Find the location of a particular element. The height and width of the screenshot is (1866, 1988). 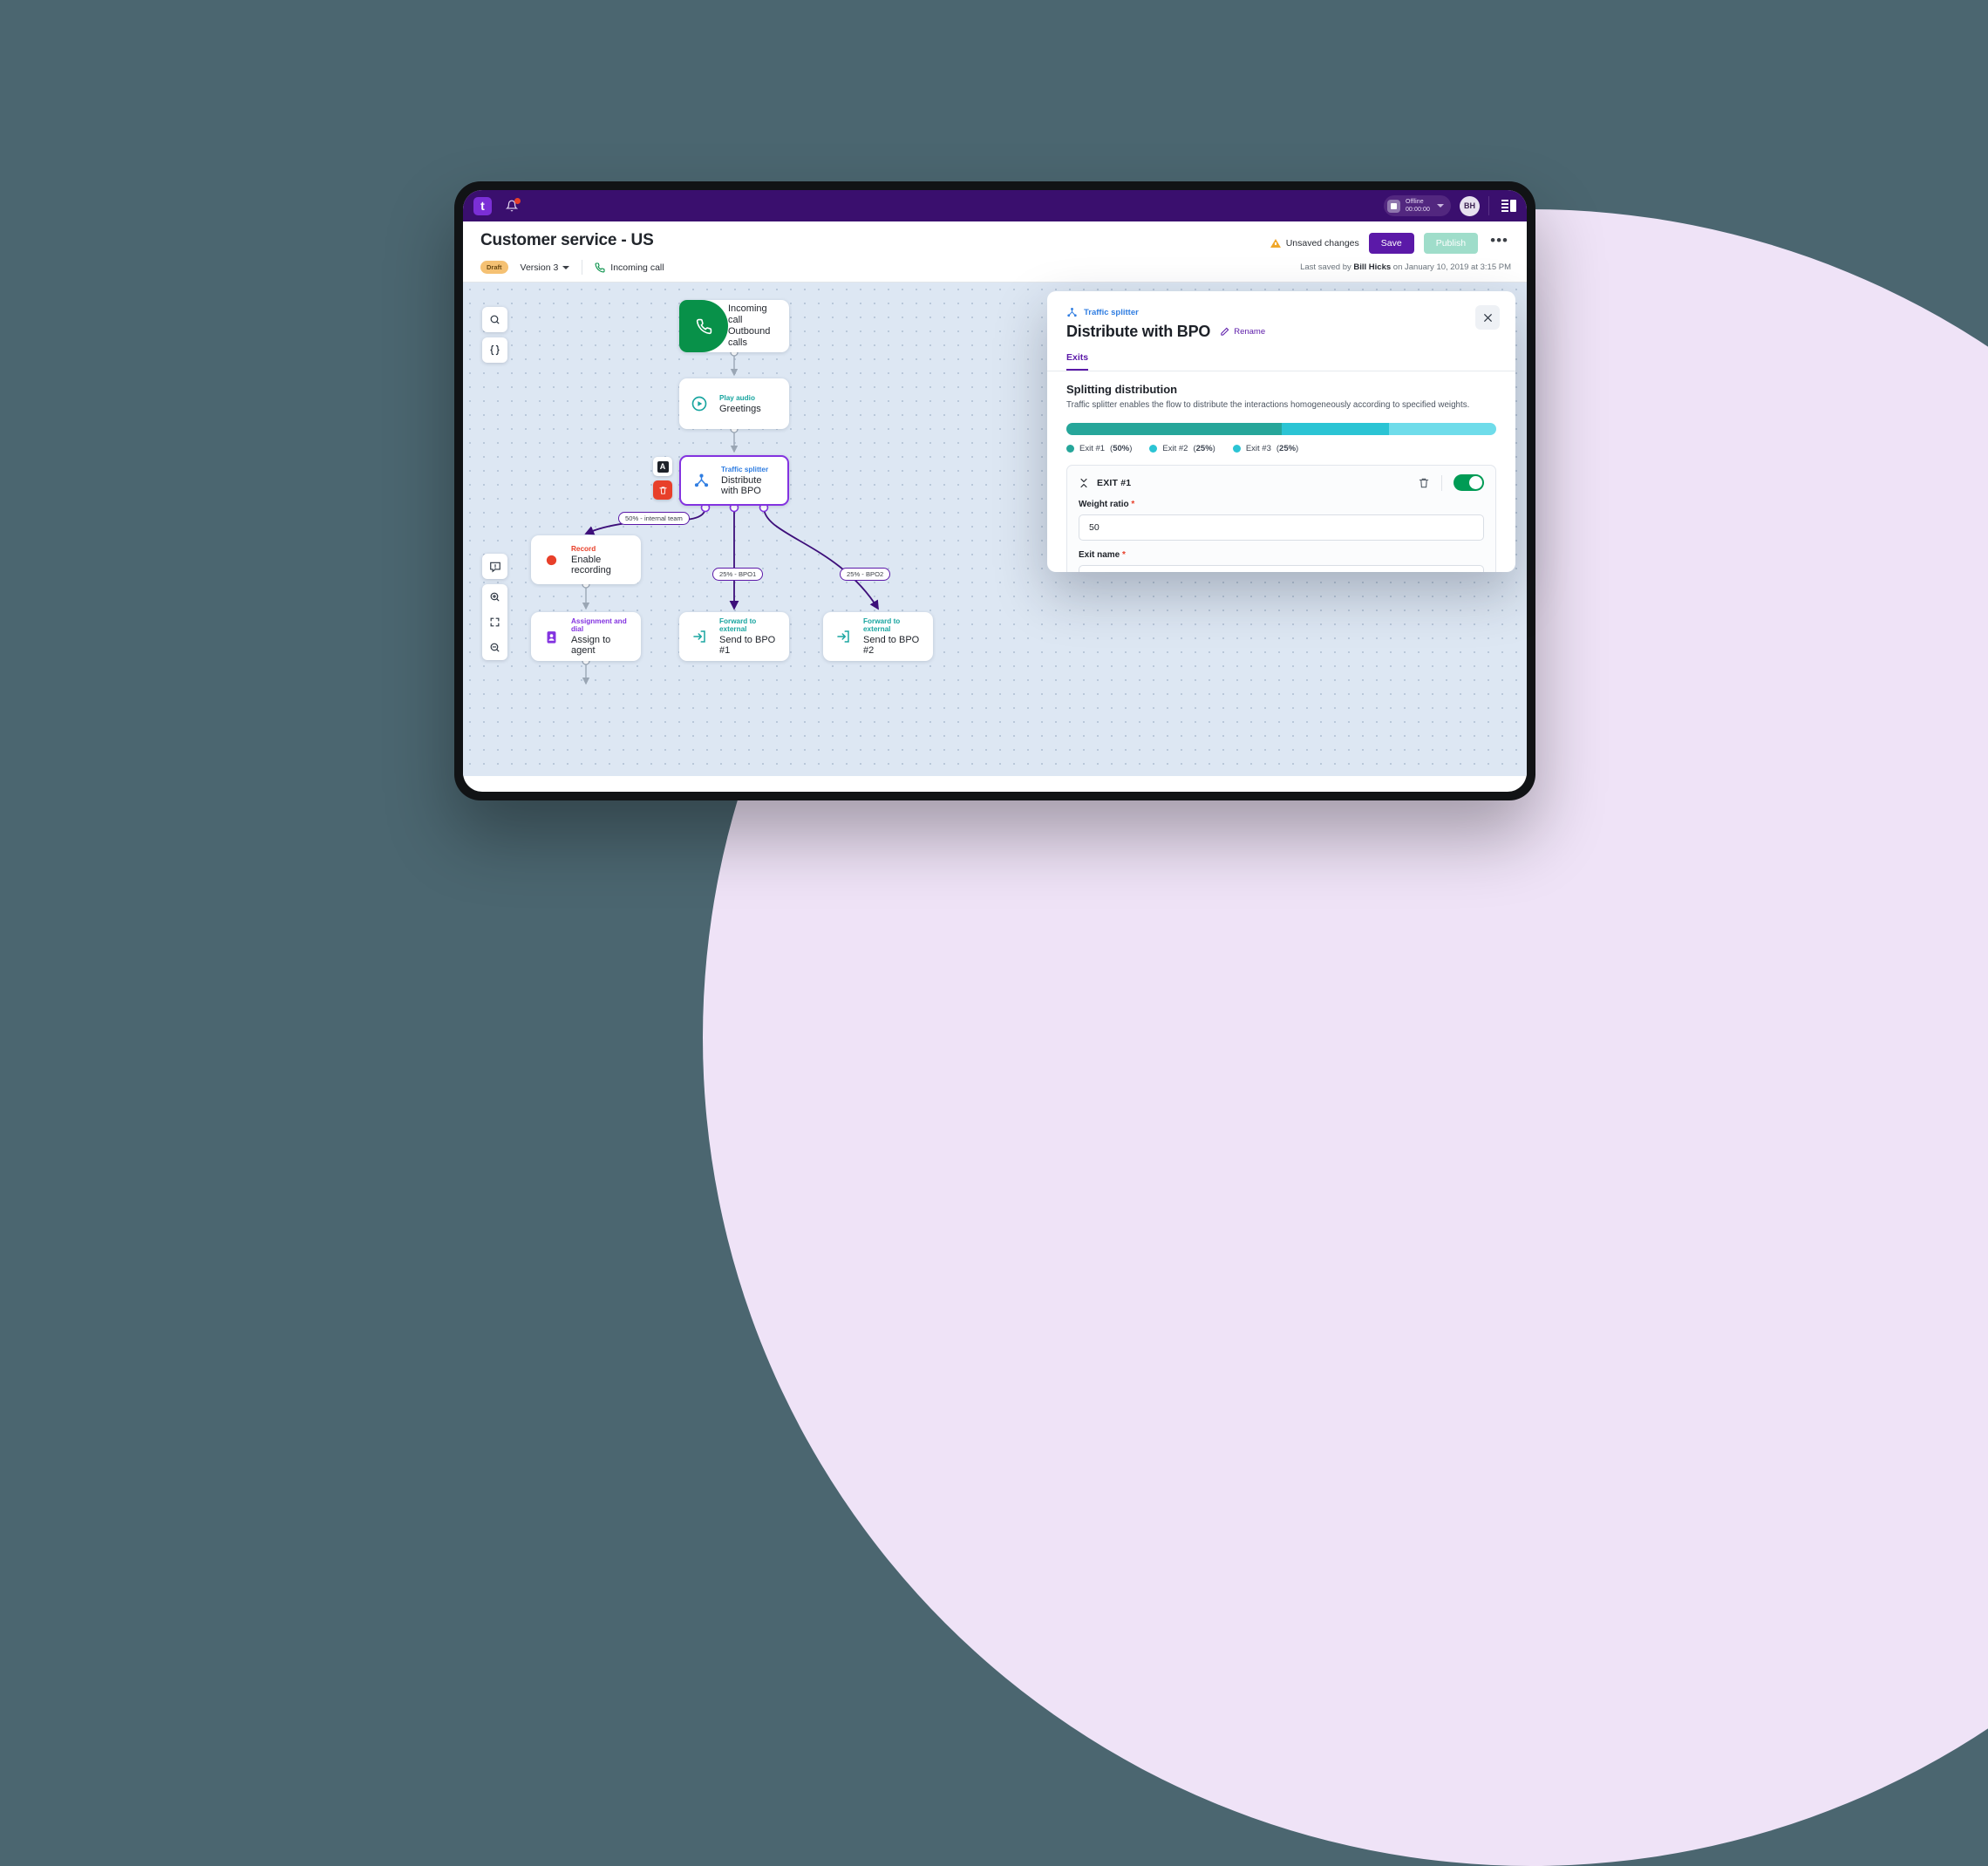

unsaved-changes-indicator: Unsaved changes is located at coordinates (1314, 243).